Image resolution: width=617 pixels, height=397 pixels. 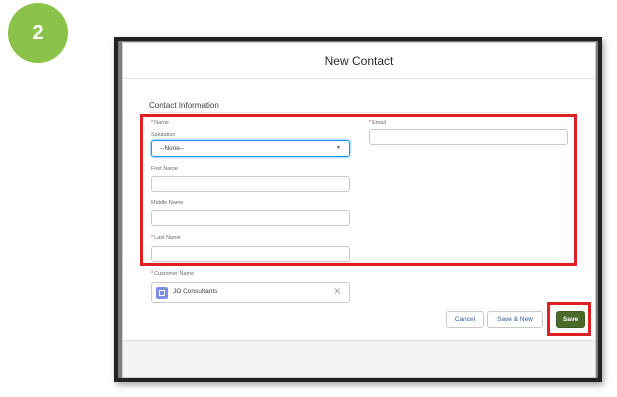 I want to click on save-and-new-button: Save & New, so click(x=515, y=319).